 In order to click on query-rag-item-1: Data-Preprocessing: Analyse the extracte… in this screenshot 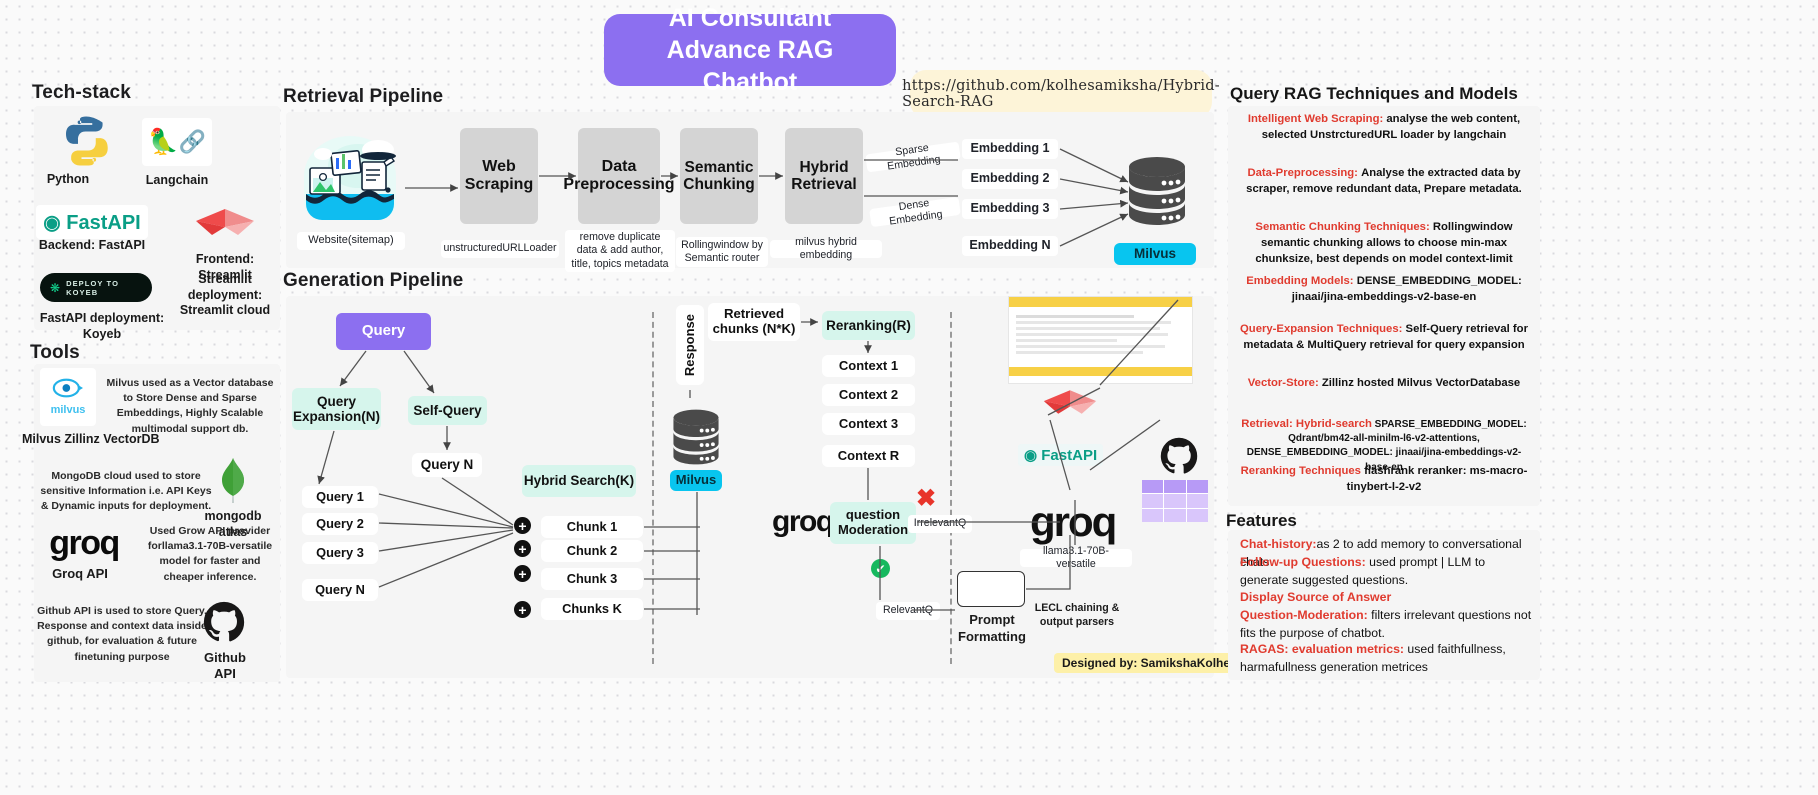, I will do `click(1384, 181)`.